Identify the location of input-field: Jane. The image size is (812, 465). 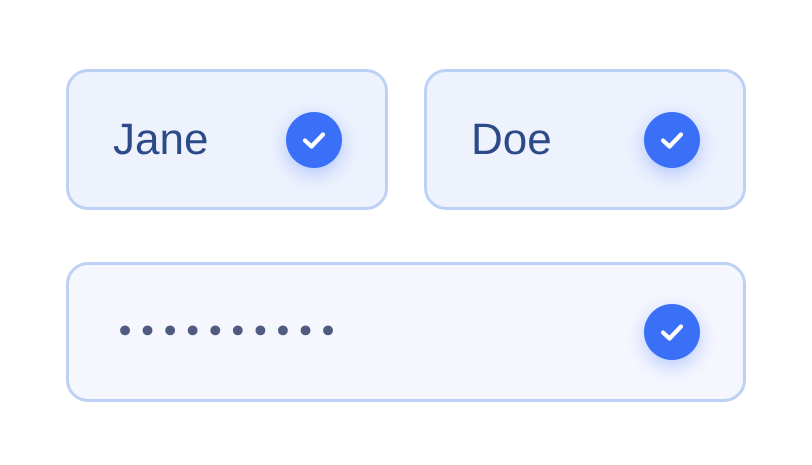
(227, 139).